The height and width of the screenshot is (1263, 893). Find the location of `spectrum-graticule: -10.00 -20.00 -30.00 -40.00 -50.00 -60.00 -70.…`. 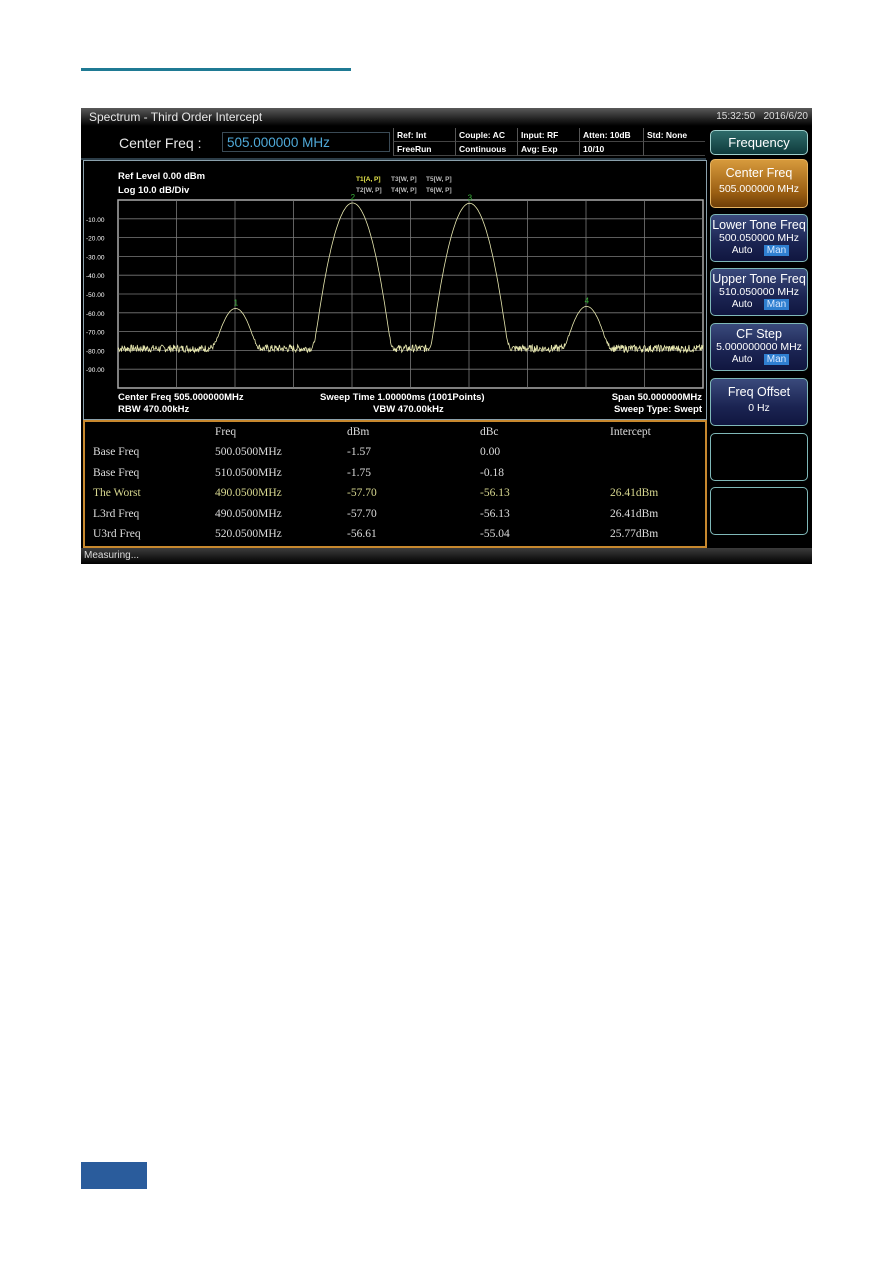

spectrum-graticule: -10.00 -20.00 -30.00 -40.00 -50.00 -60.00 -70.… is located at coordinates (395, 291).